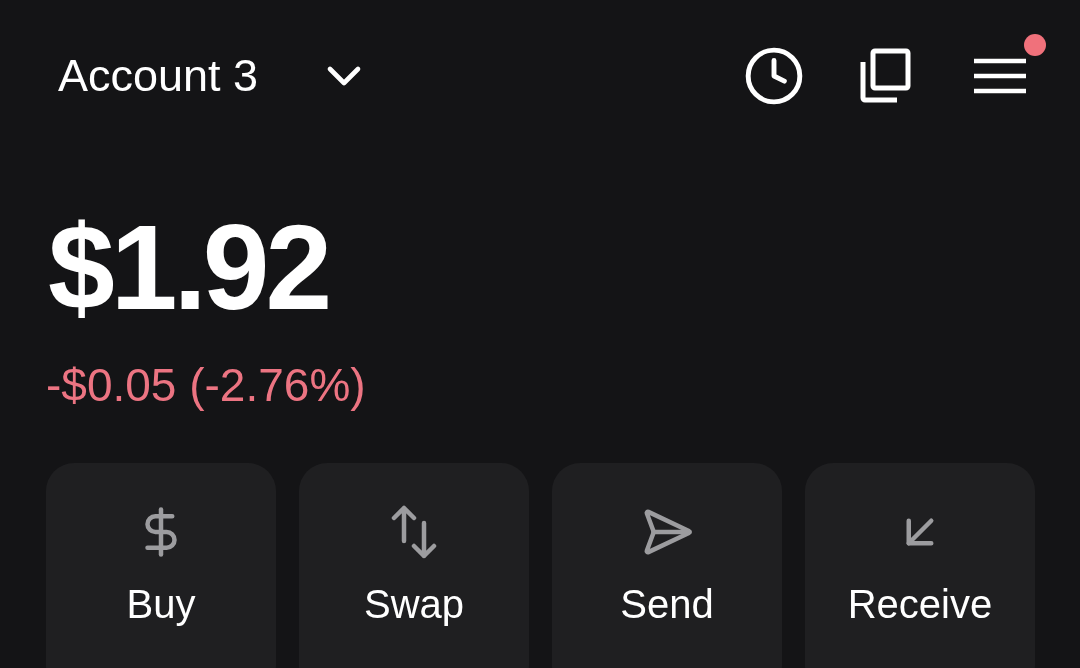  Describe the element at coordinates (920, 565) in the screenshot. I see `action-button: Receive` at that location.